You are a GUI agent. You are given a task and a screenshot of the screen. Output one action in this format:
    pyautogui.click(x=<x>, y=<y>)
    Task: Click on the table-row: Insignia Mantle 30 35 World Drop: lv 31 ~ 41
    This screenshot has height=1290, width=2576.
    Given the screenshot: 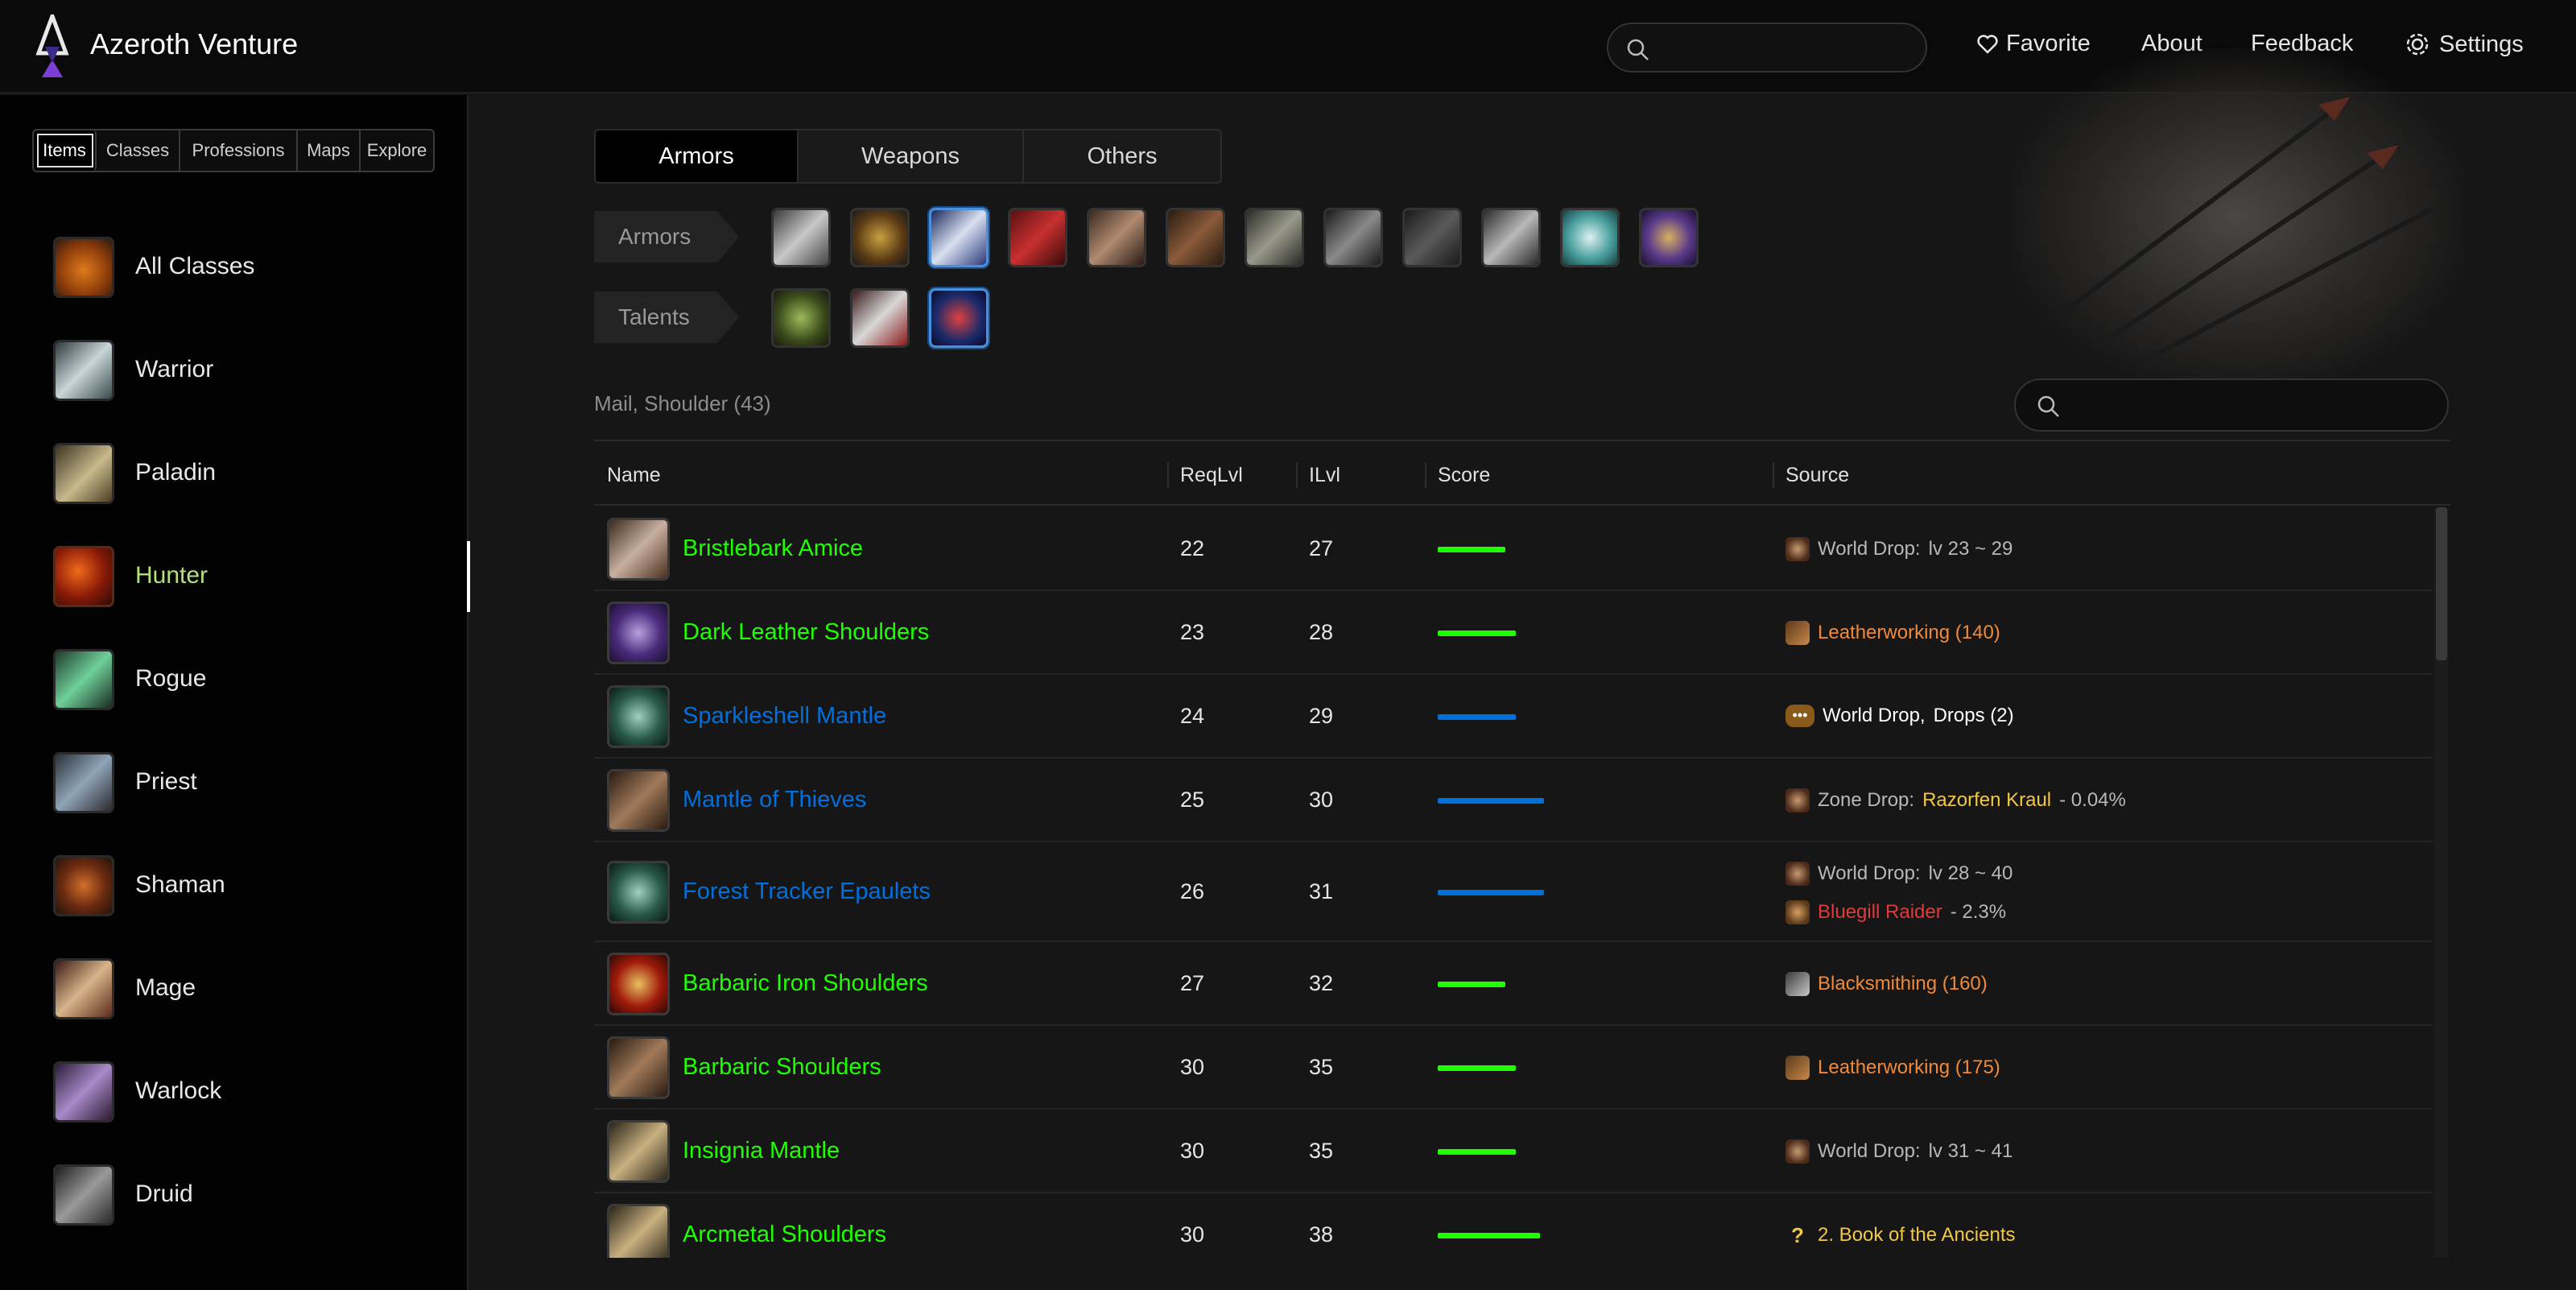 What is the action you would take?
    pyautogui.click(x=1513, y=1151)
    